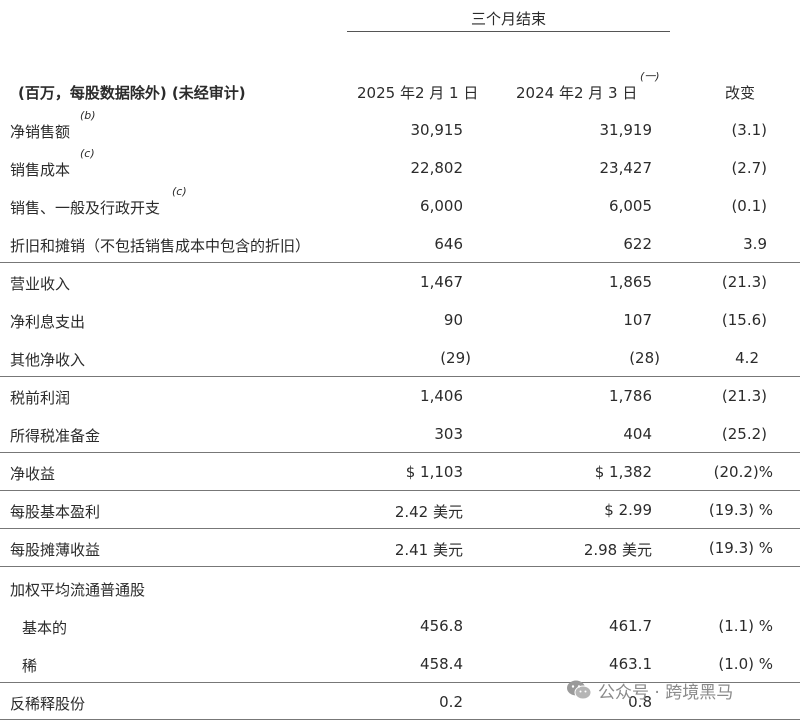 This screenshot has width=800, height=722. Describe the element at coordinates (630, 396) in the screenshot. I see `value-2024: 1,786` at that location.